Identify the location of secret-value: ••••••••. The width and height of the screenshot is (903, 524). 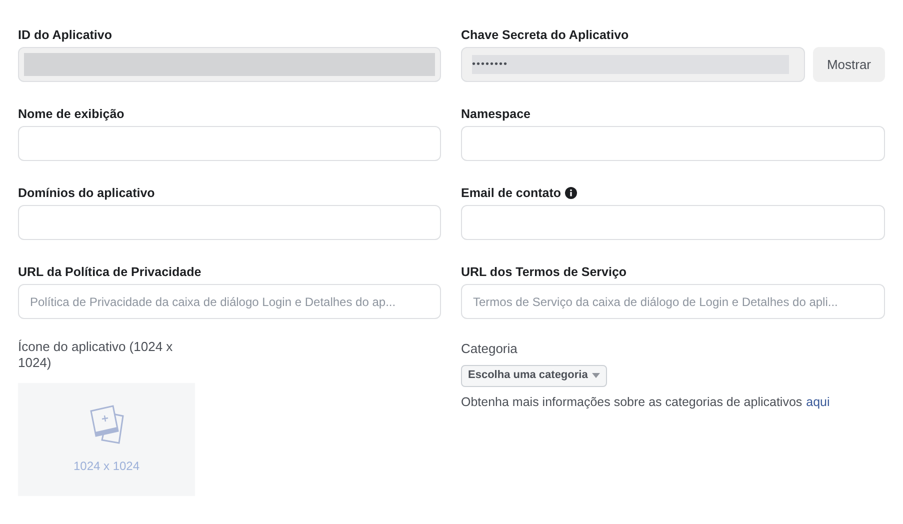
(630, 64).